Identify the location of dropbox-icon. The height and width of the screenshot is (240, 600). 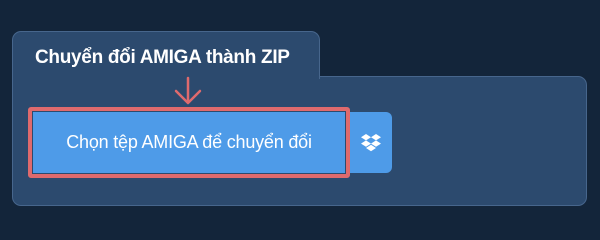
(371, 142).